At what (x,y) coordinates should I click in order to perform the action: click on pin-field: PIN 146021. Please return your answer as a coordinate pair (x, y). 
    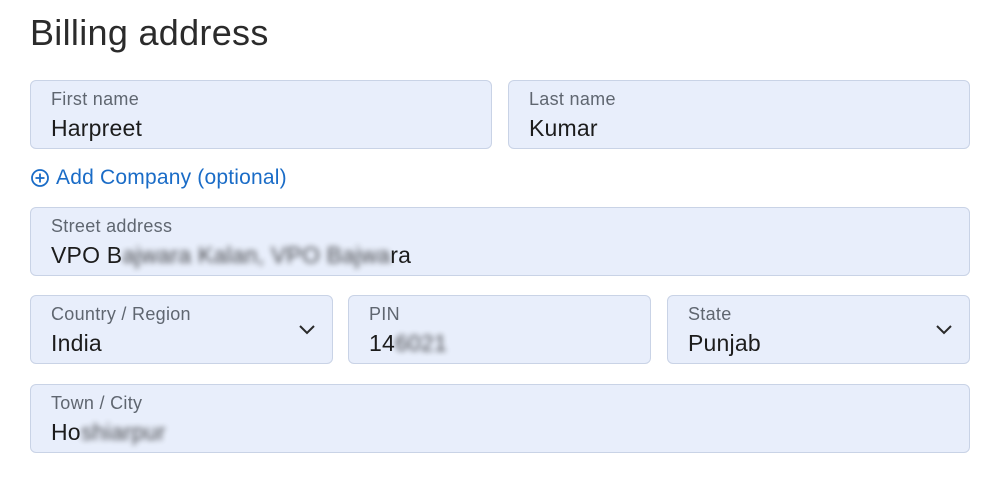
    Looking at the image, I should click on (499, 329).